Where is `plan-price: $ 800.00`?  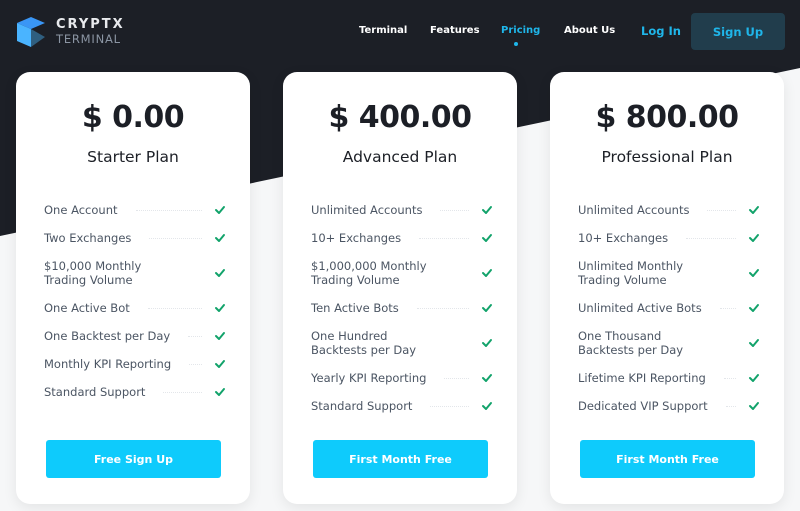 plan-price: $ 800.00 is located at coordinates (667, 117).